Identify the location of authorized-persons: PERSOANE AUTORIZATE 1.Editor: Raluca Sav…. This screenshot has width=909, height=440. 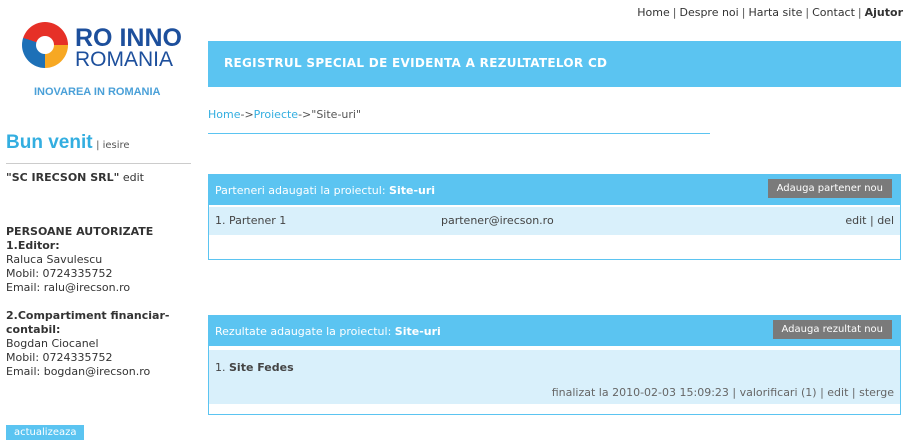
(103, 302).